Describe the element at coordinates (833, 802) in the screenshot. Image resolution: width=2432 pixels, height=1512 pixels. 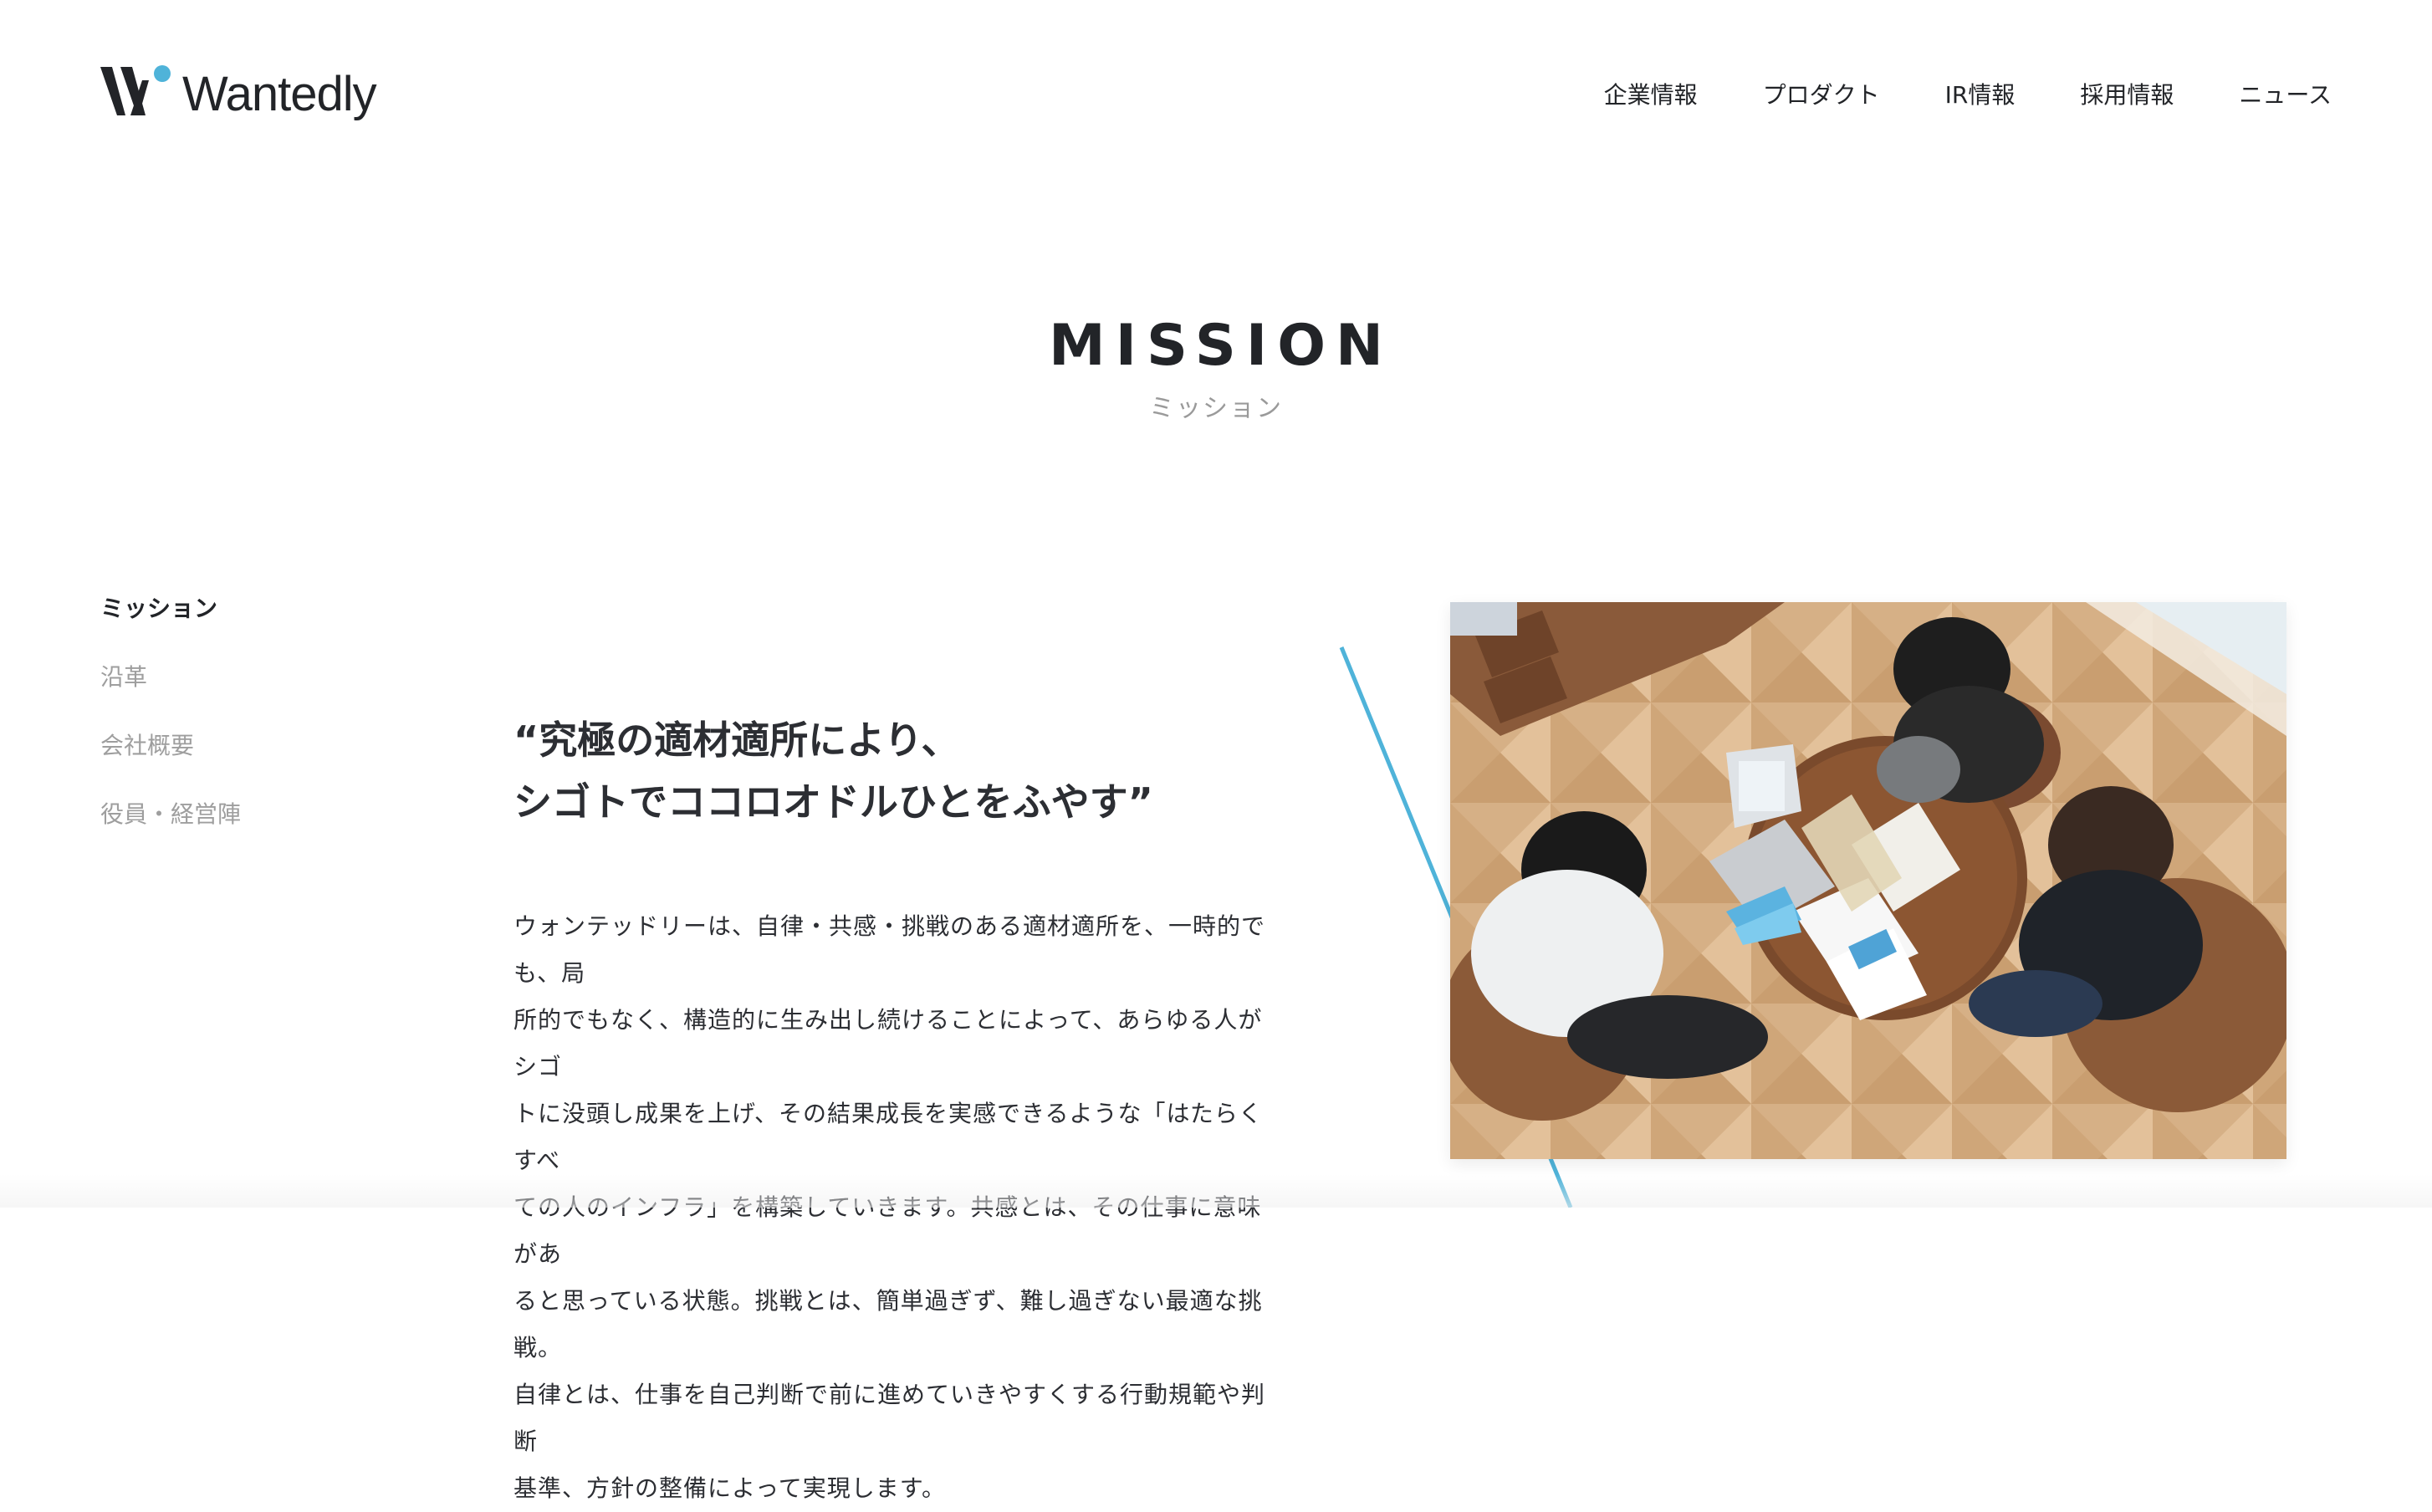
I see `mission-quote-line-2: シゴトでココロオドルひとをふやす”` at that location.